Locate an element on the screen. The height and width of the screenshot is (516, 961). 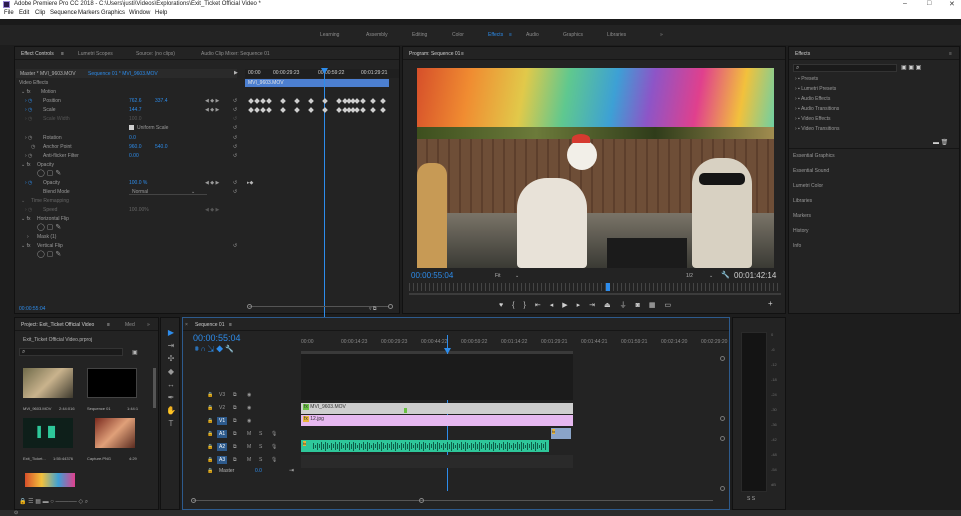
mask-shape-icons: ◯ ▢ ✎ is located at coordinates (49, 254).